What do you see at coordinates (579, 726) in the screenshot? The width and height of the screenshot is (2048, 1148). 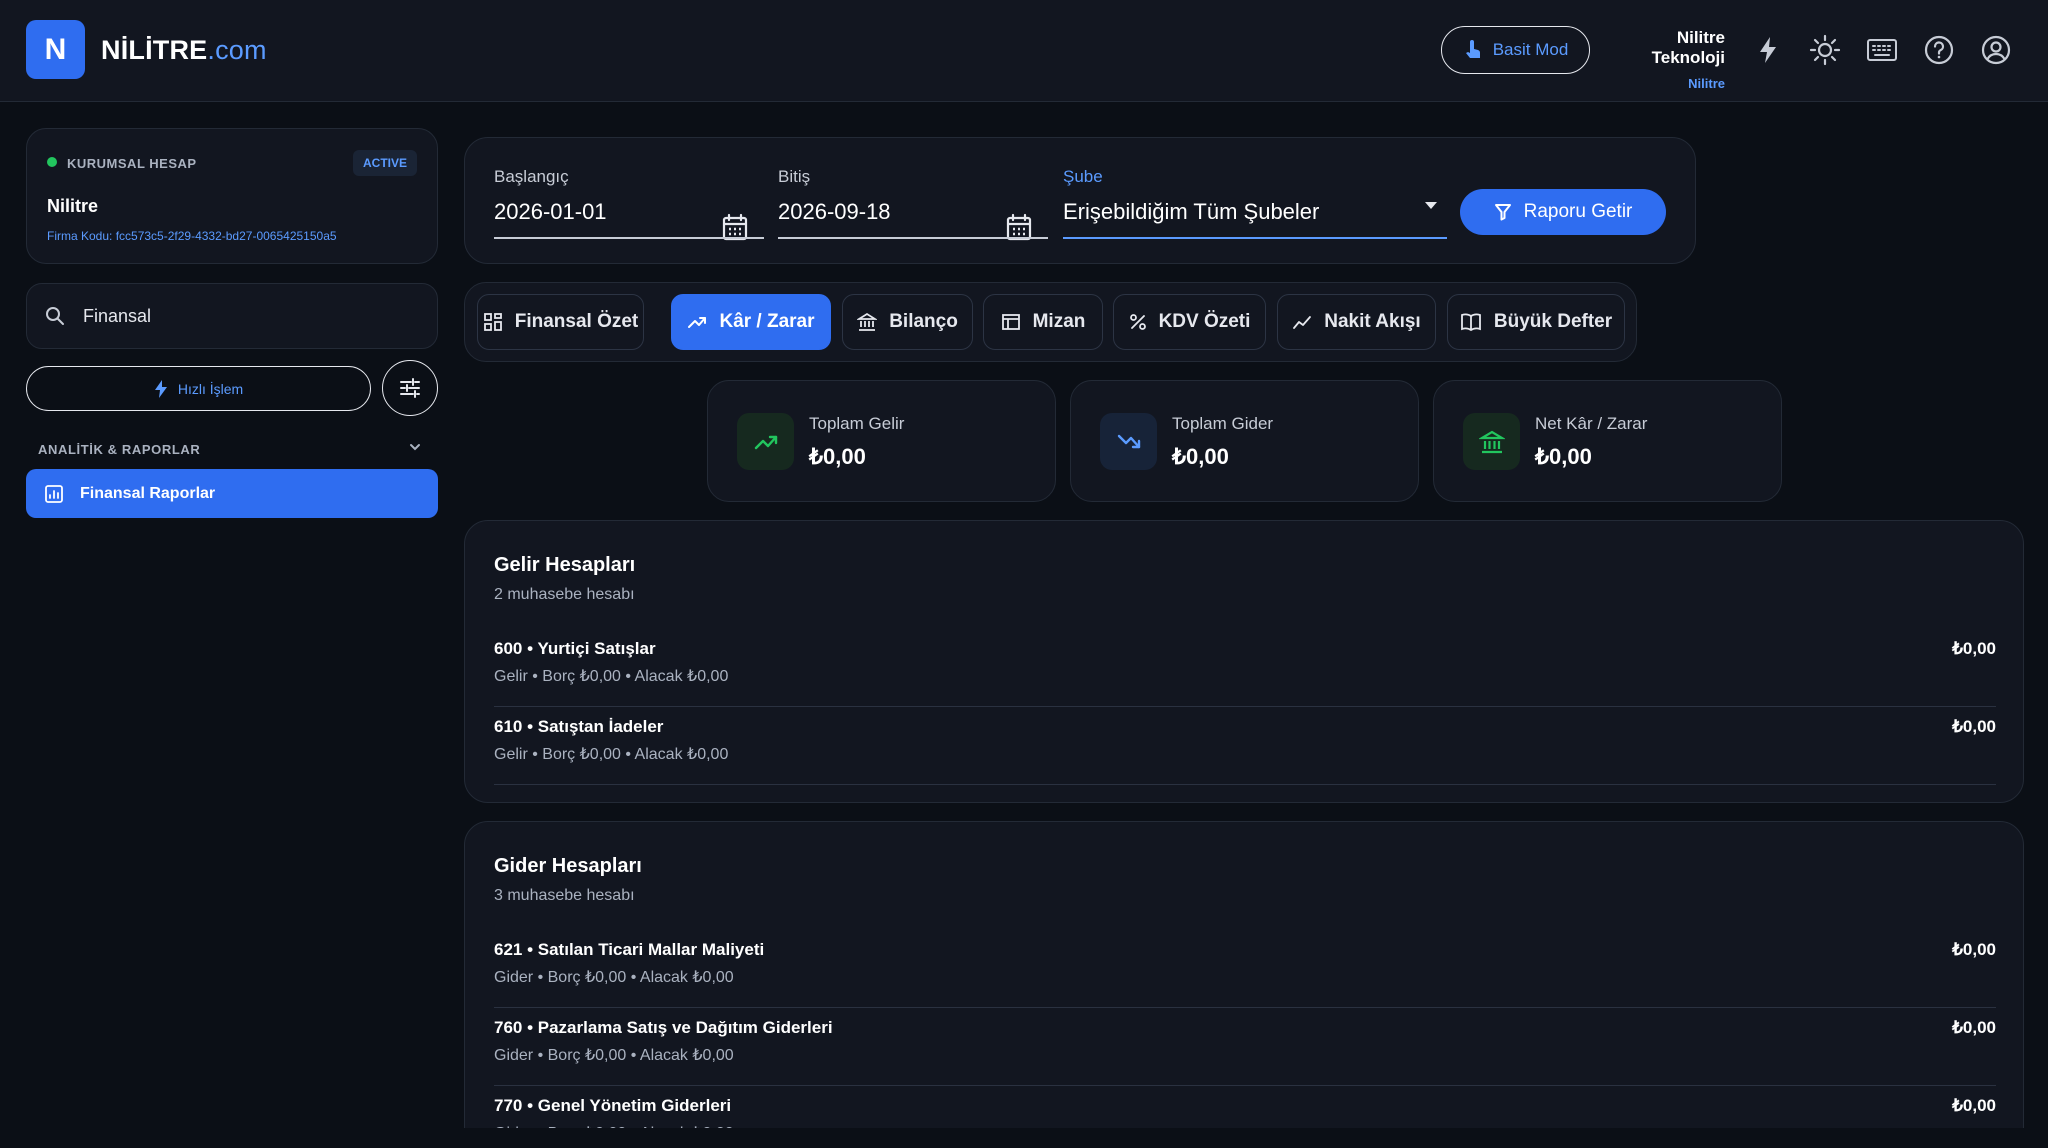 I see `account-title: 610 • Satıştan İadeler` at bounding box center [579, 726].